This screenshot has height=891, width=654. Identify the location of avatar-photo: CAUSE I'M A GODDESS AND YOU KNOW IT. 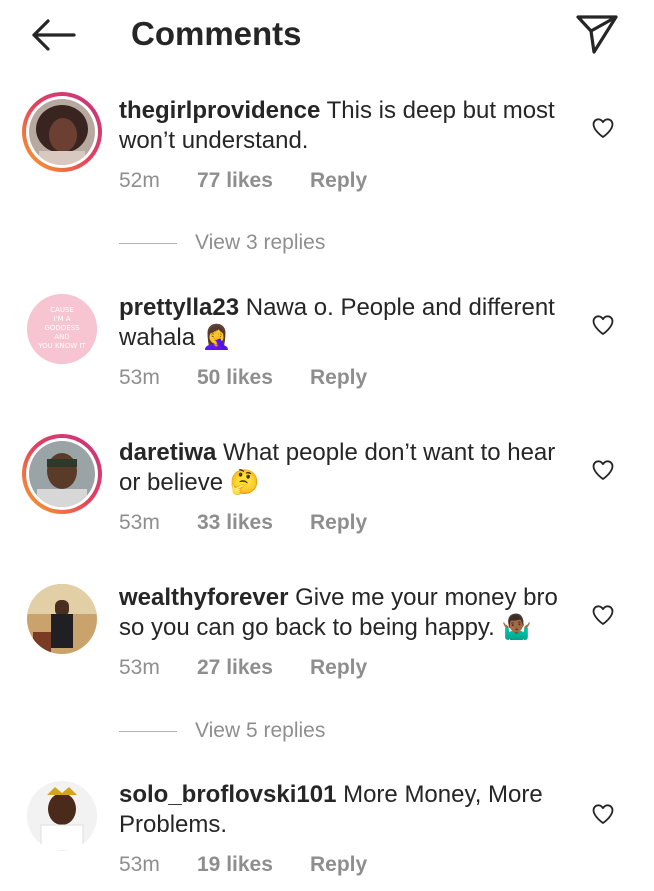
(62, 329).